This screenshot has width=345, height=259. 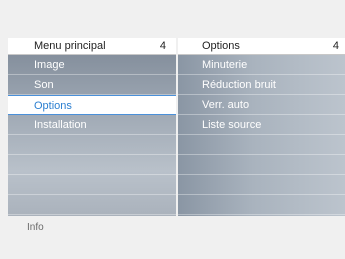 I want to click on options-submenu-header: Options 4, so click(x=261, y=46).